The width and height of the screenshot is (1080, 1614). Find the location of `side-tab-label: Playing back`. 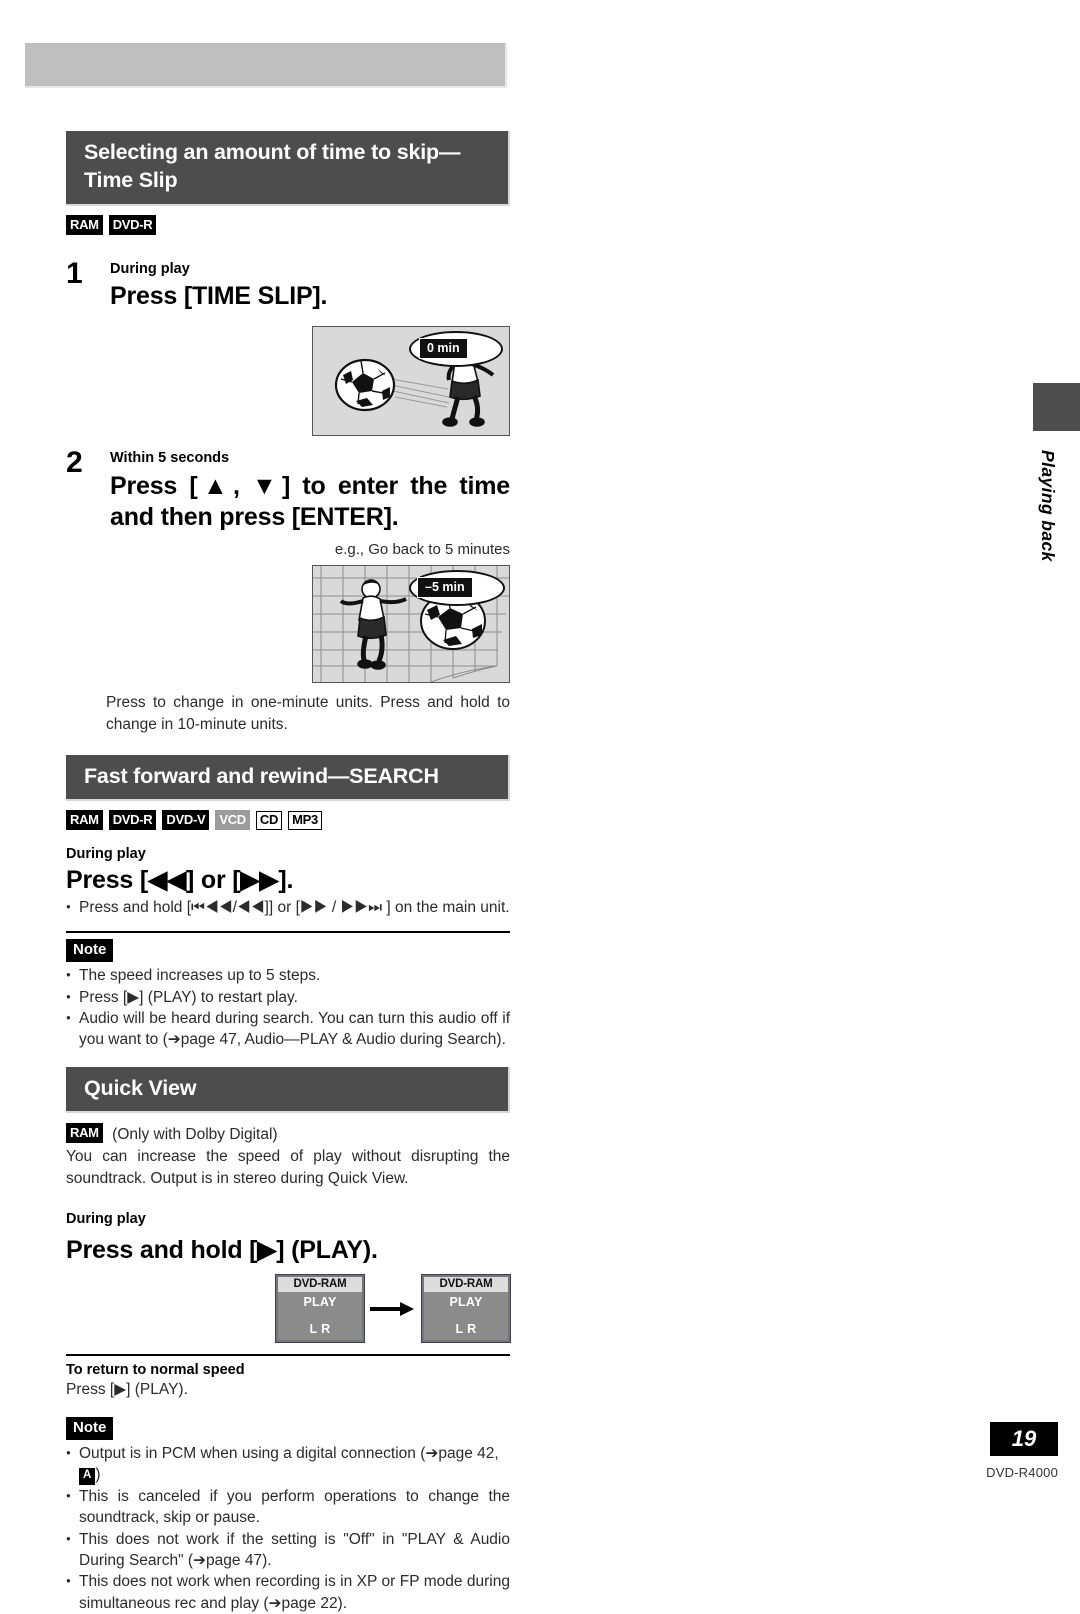

side-tab-label: Playing back is located at coordinates (1048, 506).